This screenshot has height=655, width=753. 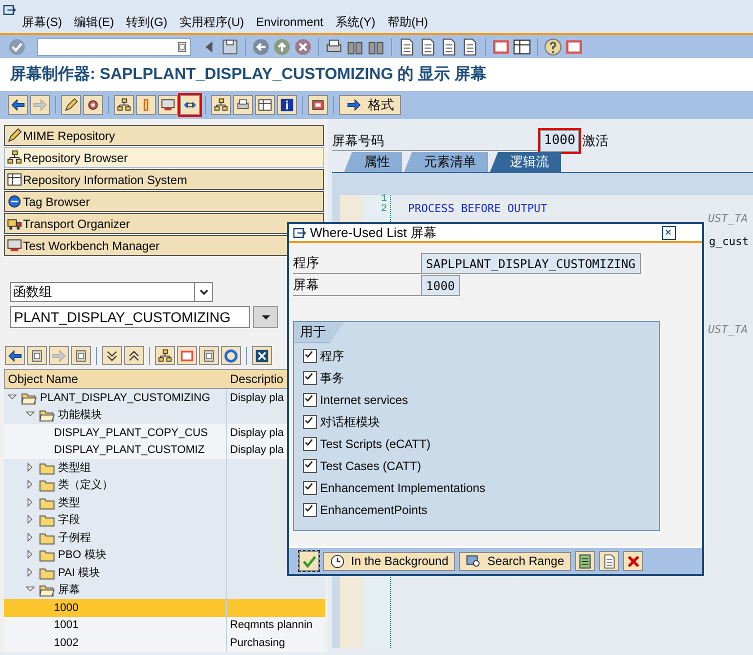 I want to click on tab: 属性, so click(x=373, y=162).